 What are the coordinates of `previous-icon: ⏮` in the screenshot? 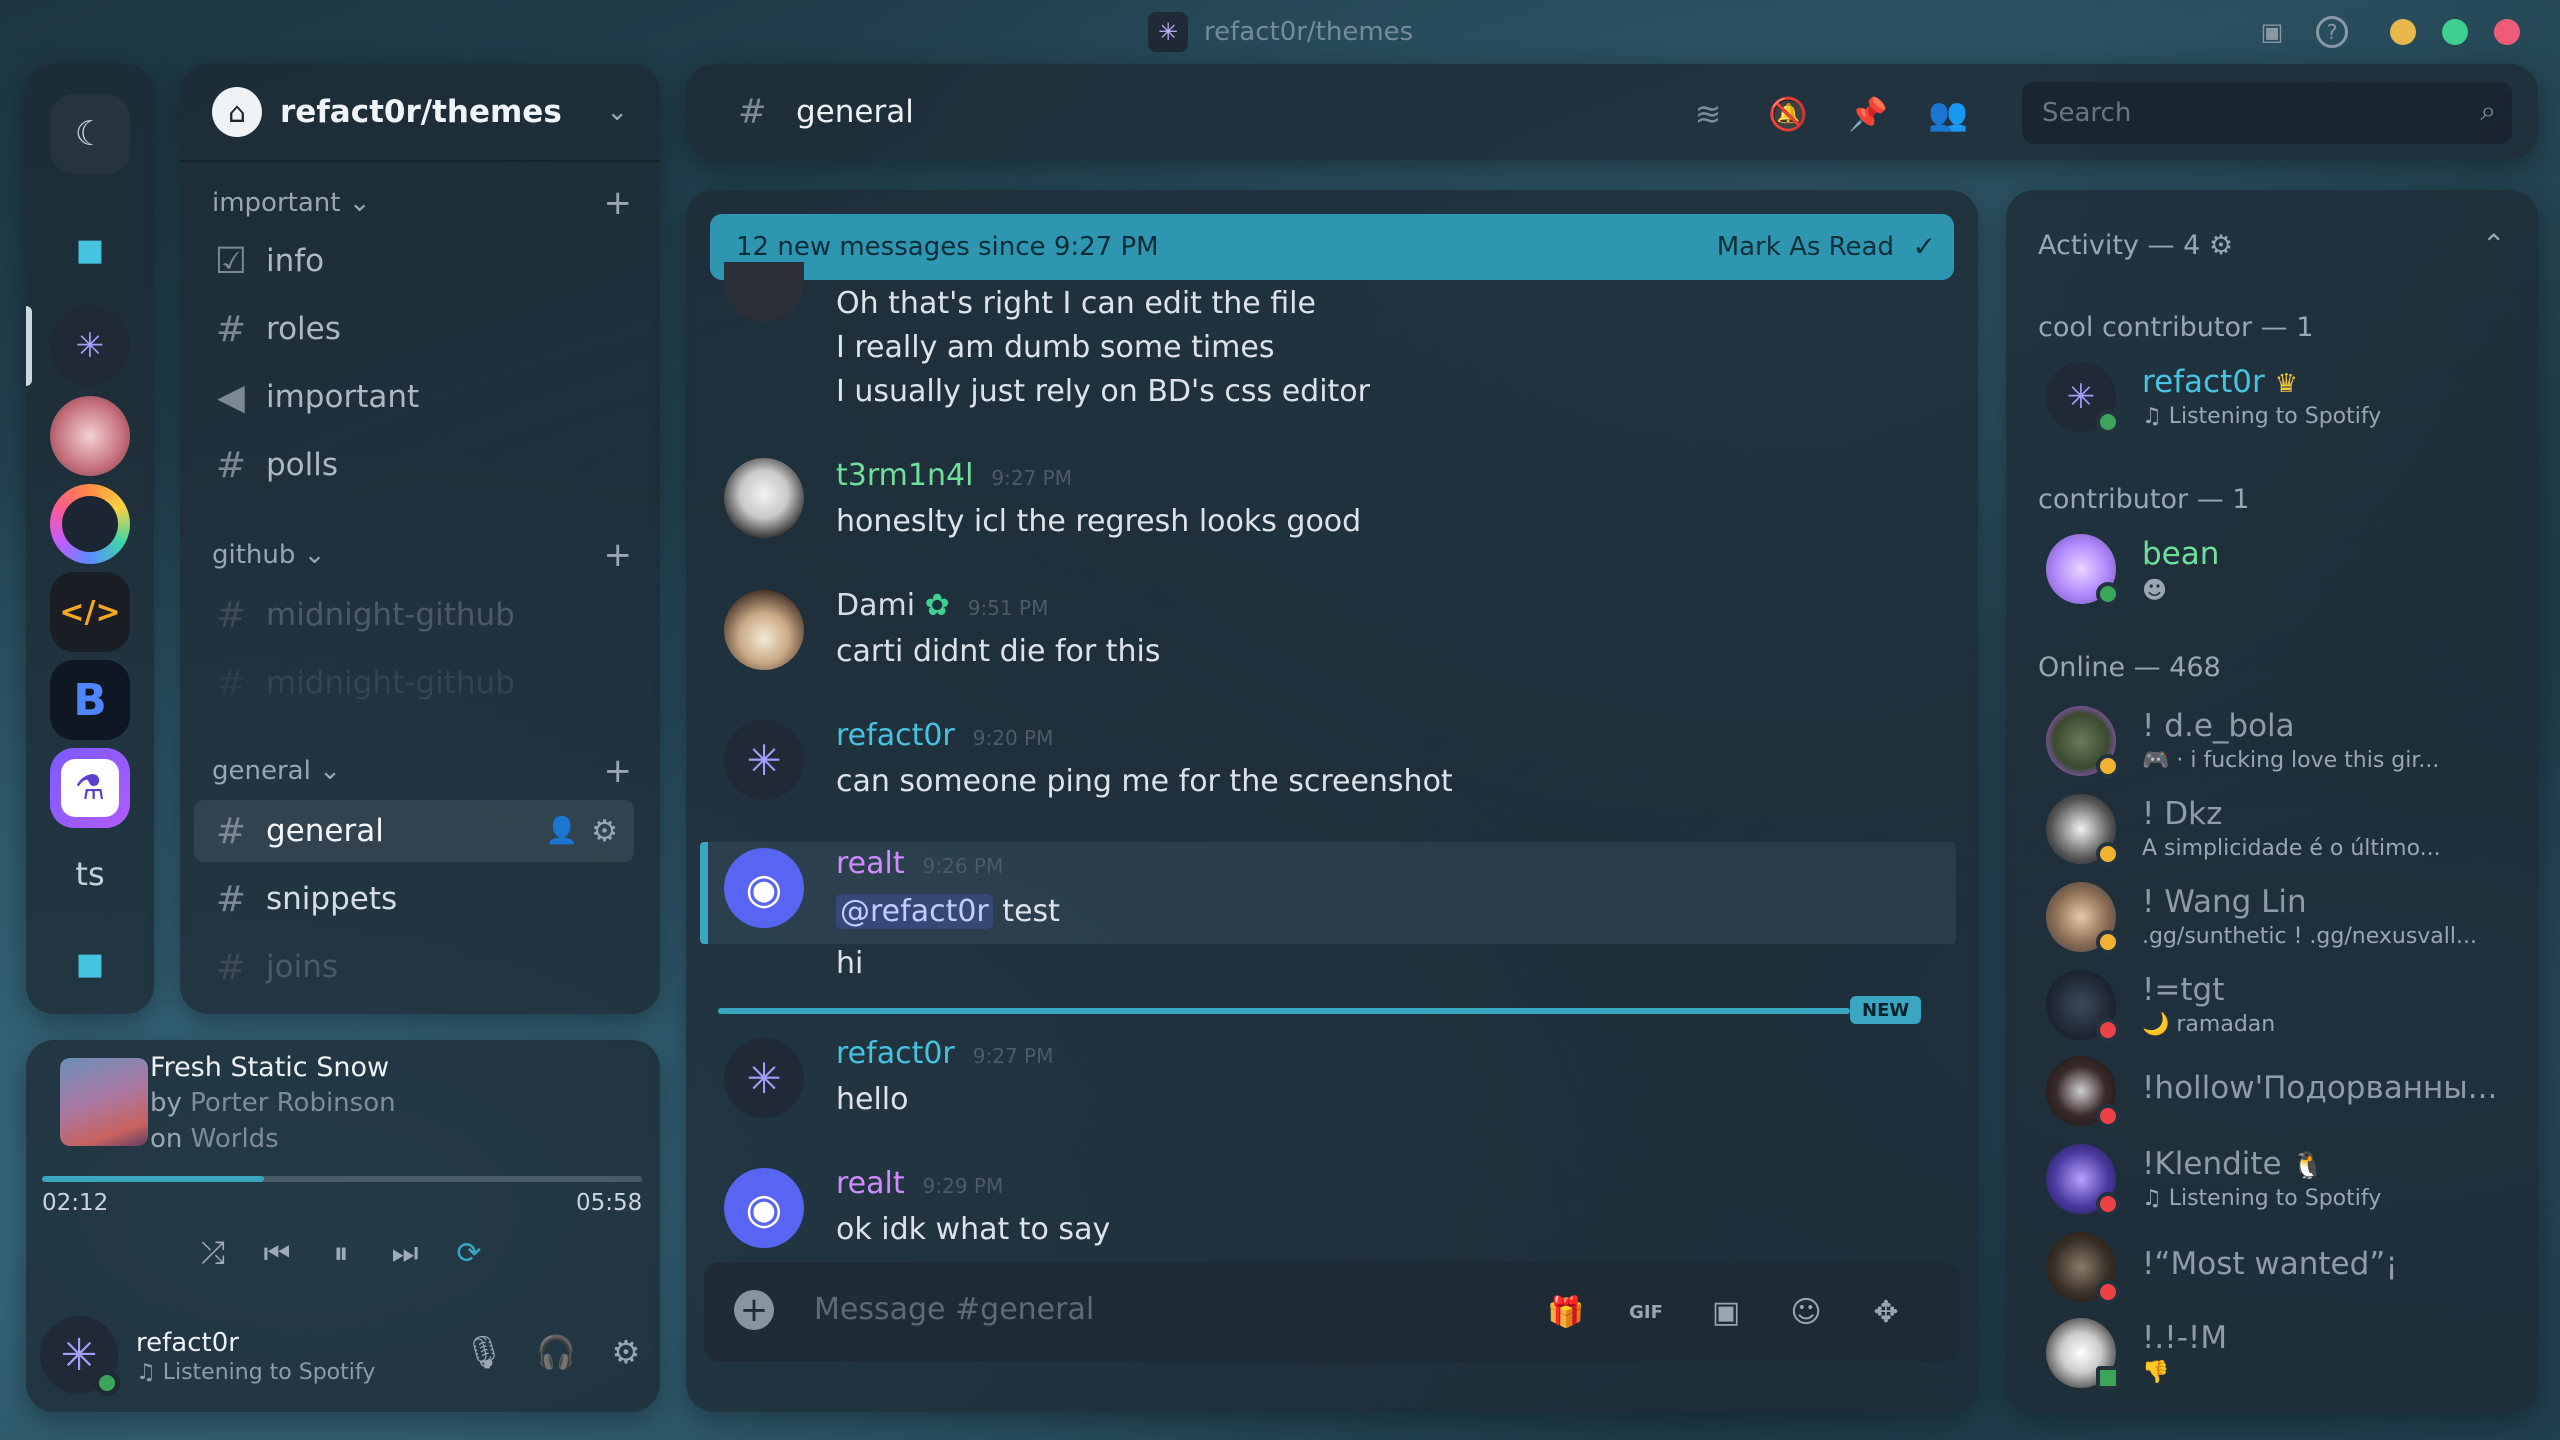 It's located at (277, 1253).